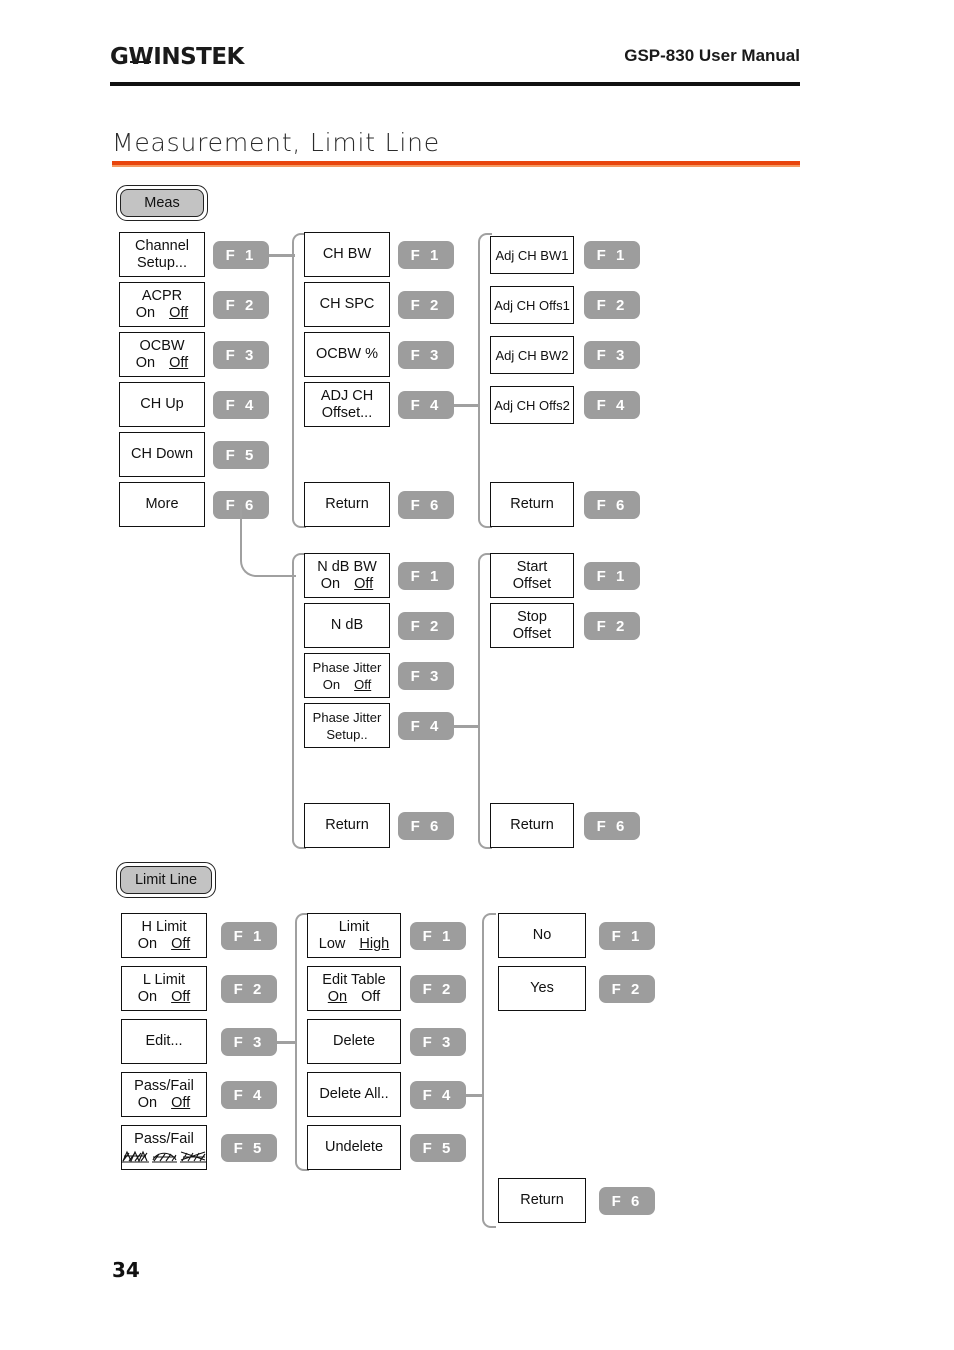 The width and height of the screenshot is (954, 1350). I want to click on fkey-f6-meas-col2: F 6, so click(426, 505).